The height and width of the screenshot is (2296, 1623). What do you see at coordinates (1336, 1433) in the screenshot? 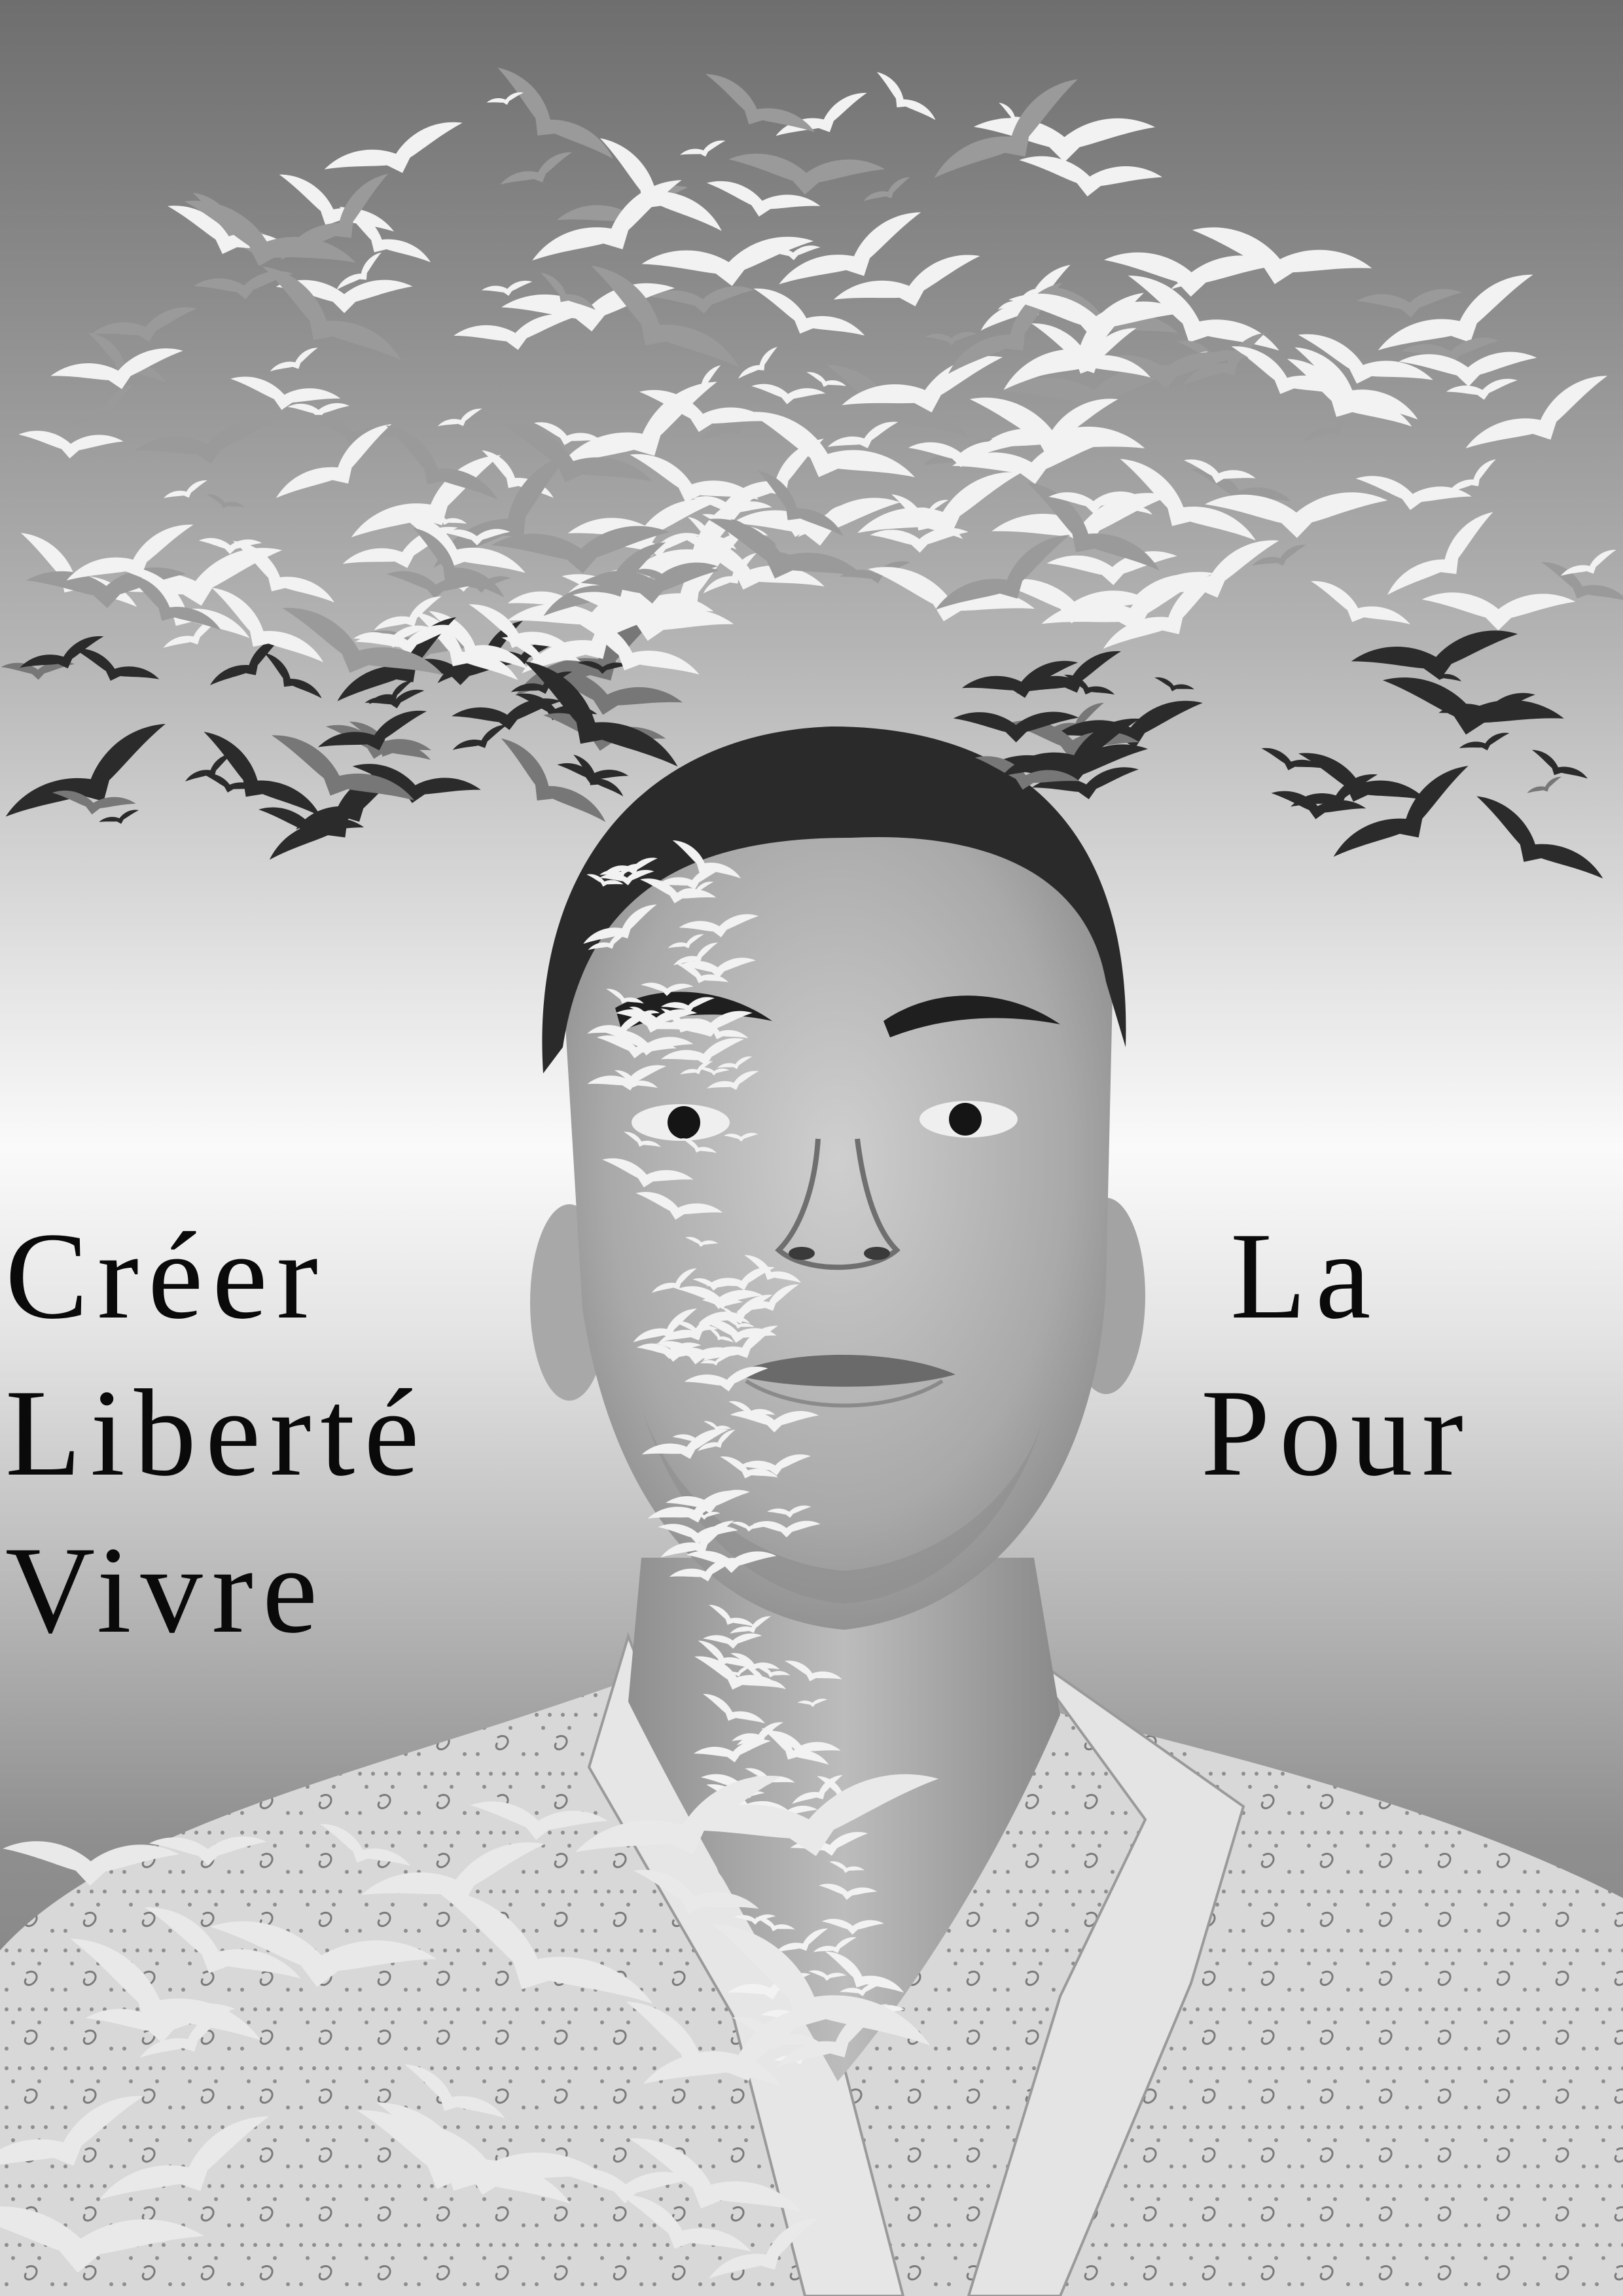
I see `word-pour: Pour` at bounding box center [1336, 1433].